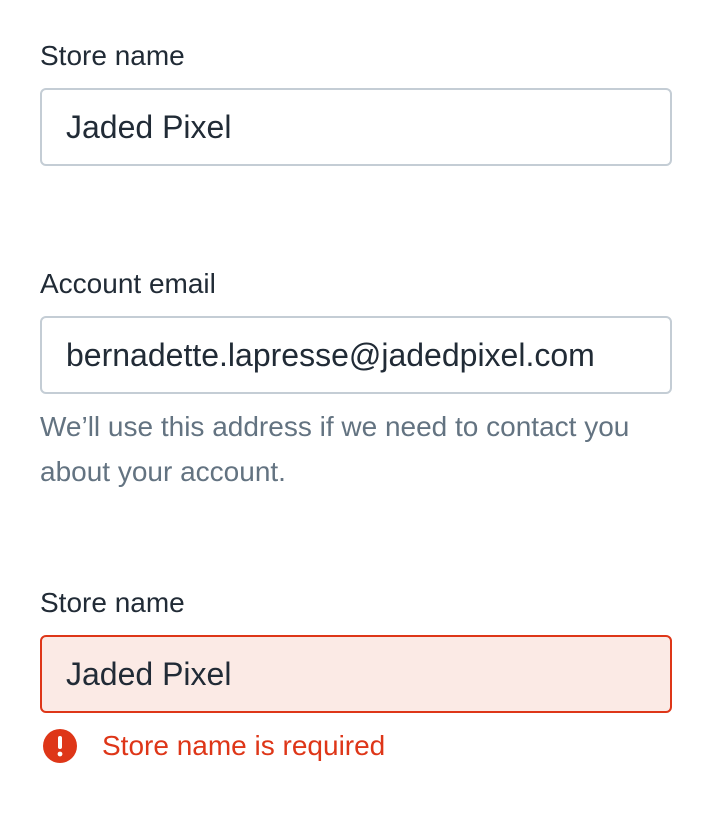 Image resolution: width=712 pixels, height=818 pixels. I want to click on store-name-error-label: Store name, so click(112, 602).